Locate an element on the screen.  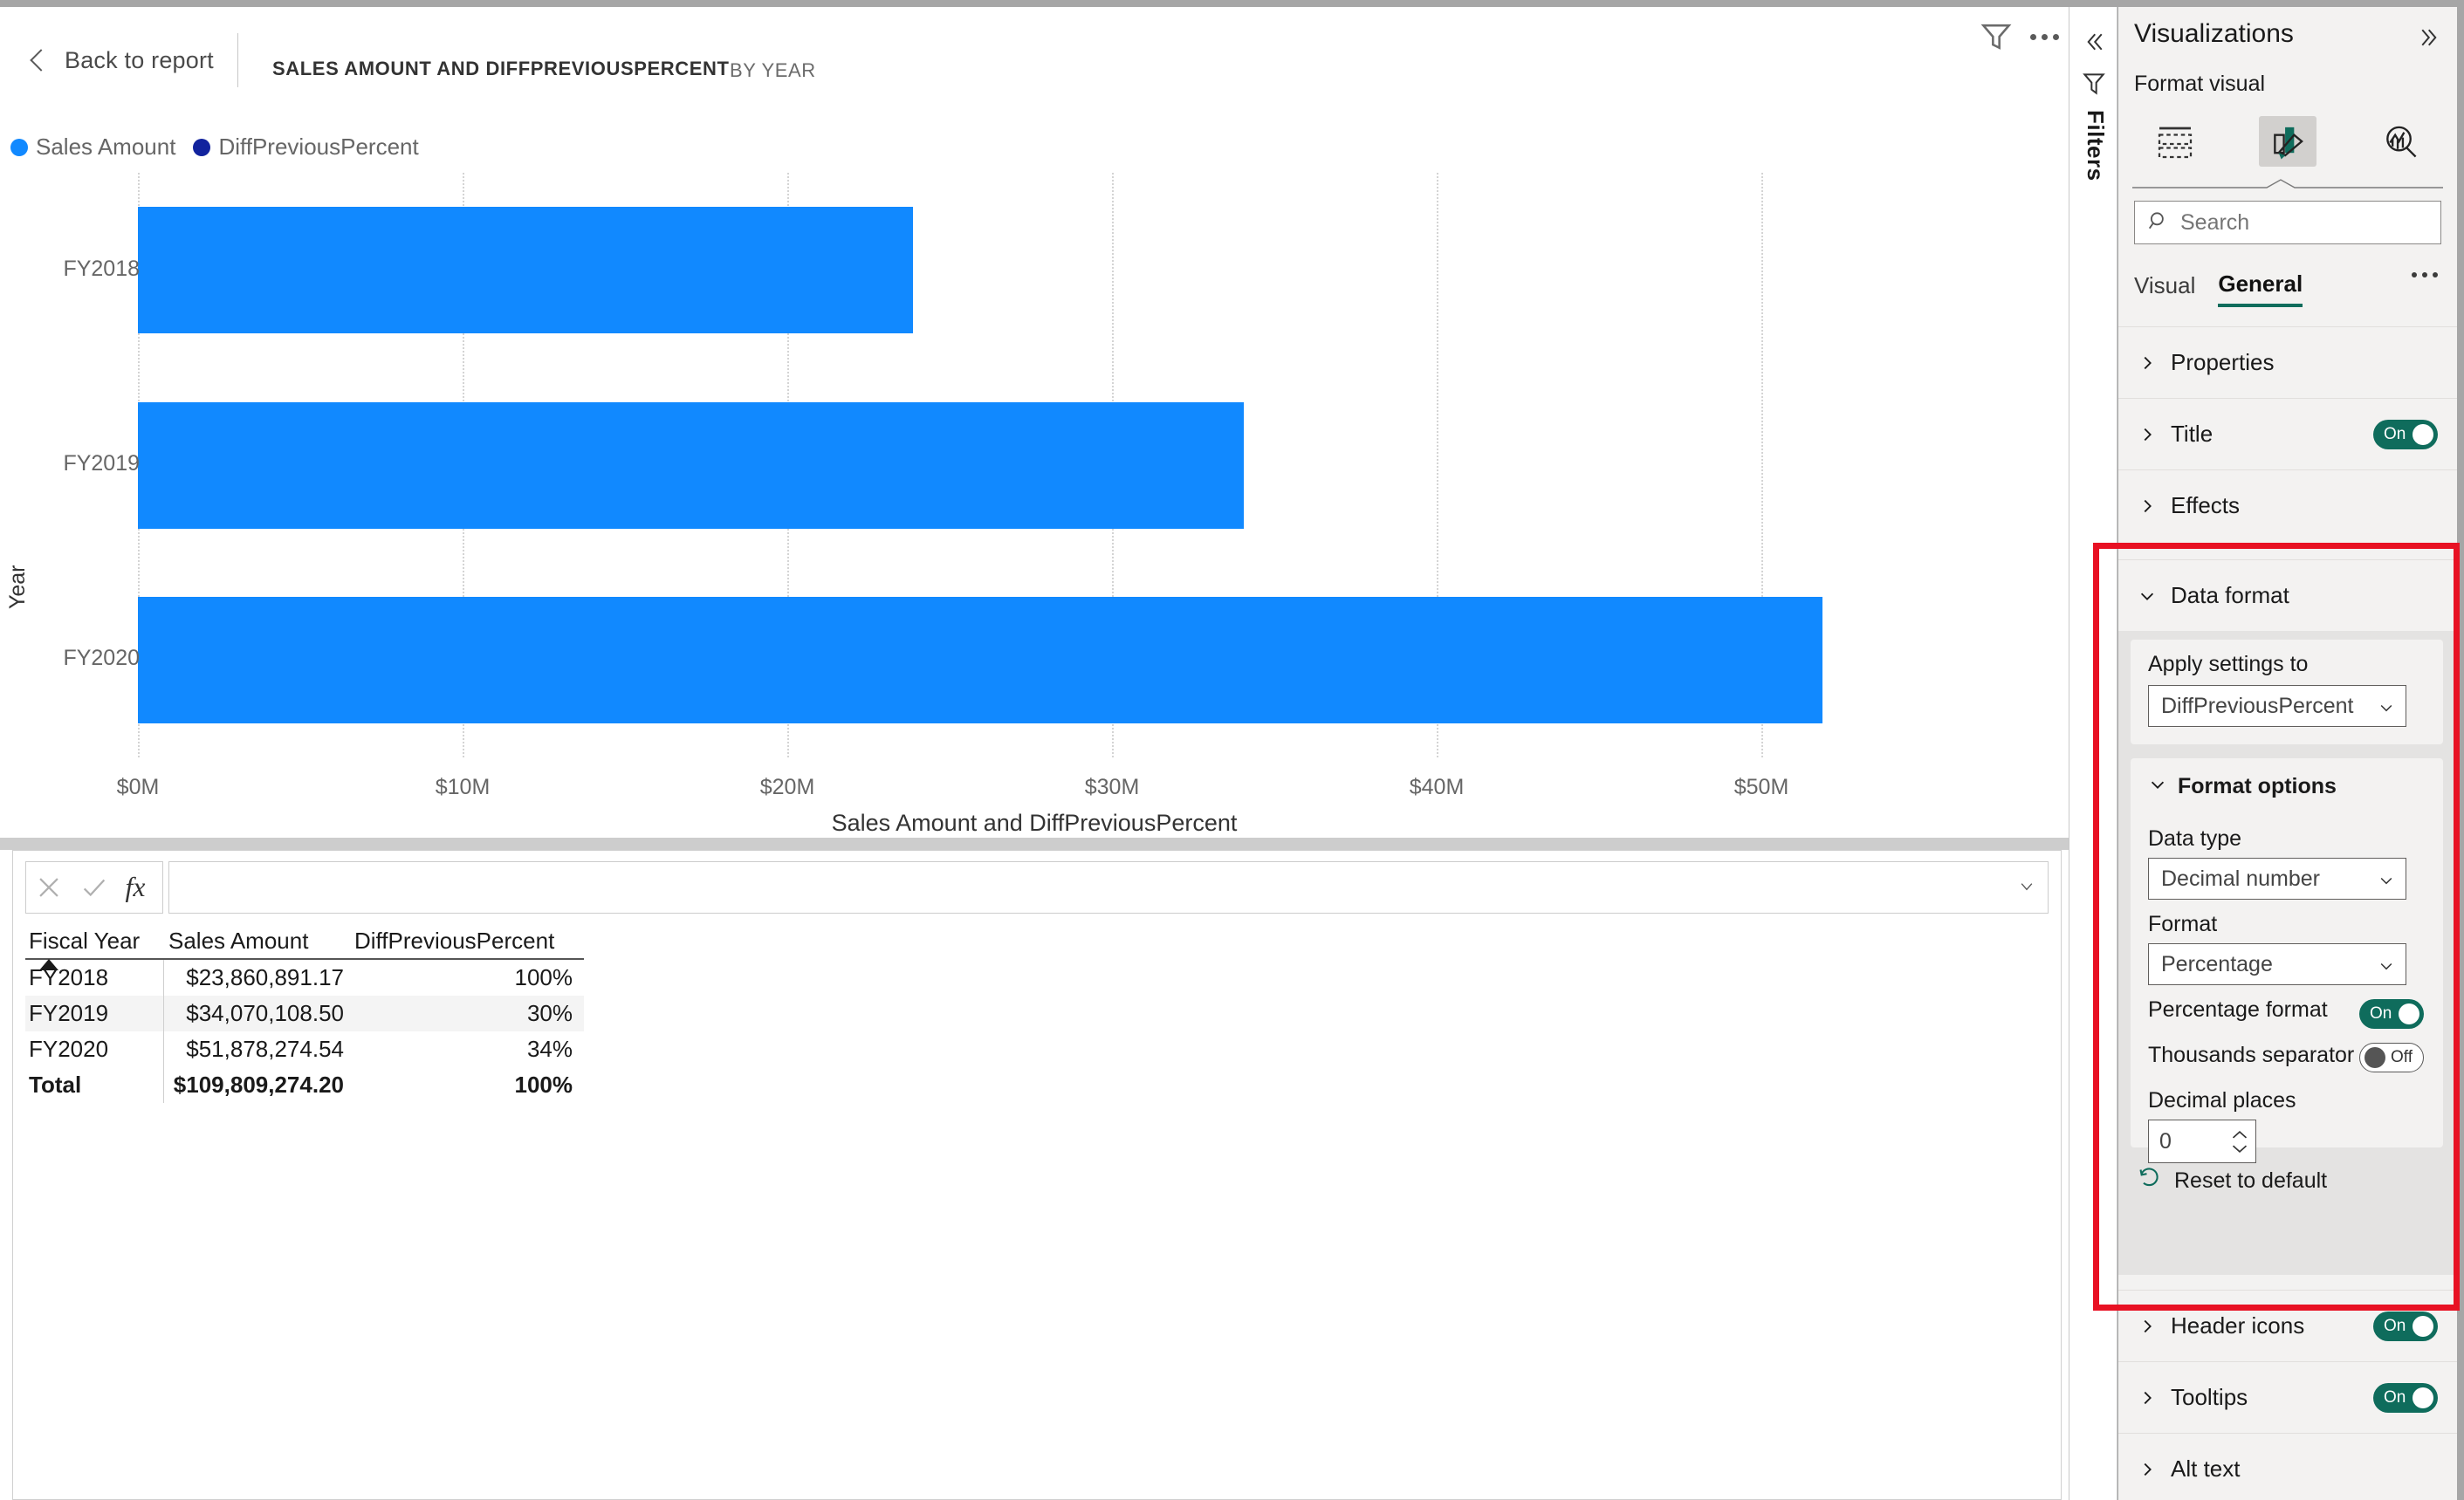
tooltips-toggle: On is located at coordinates (2405, 1398).